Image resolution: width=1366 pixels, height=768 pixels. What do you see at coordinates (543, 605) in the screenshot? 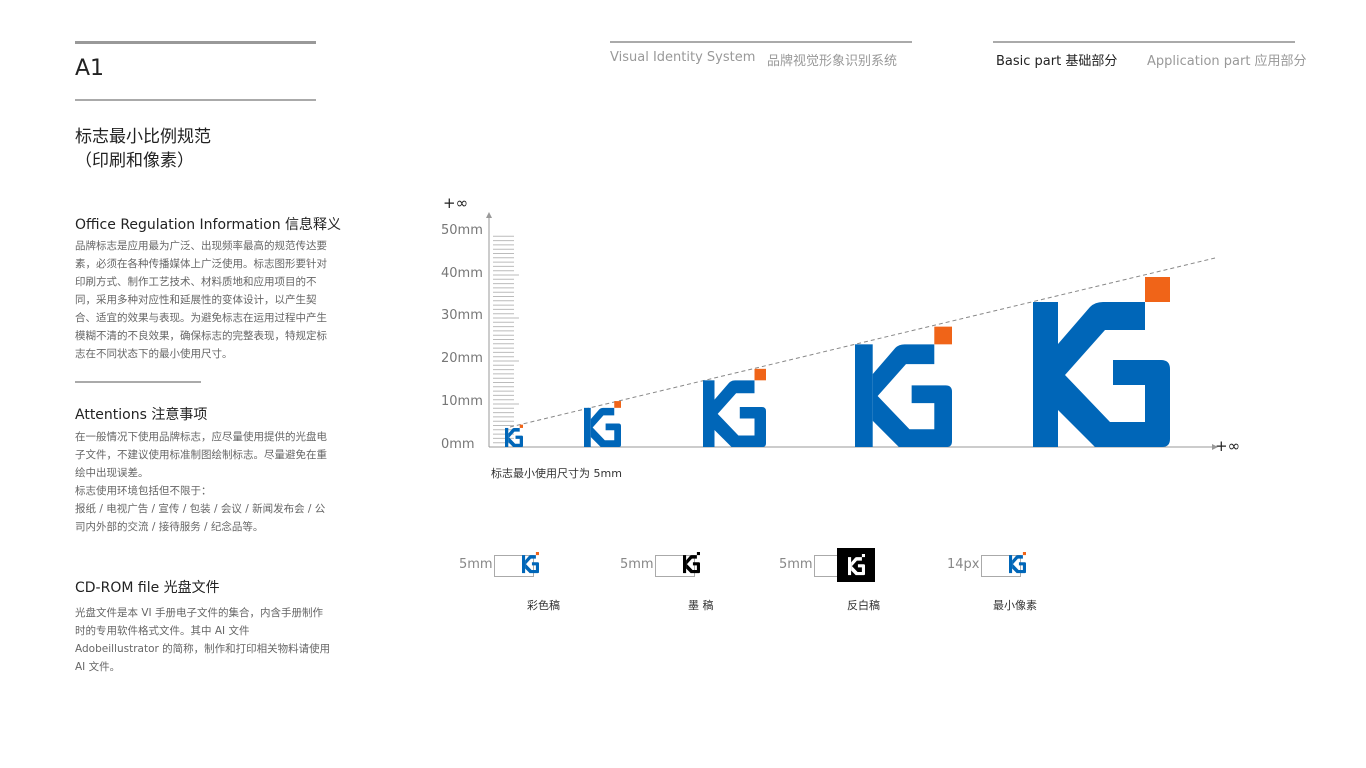
I see `variant-label: 彩色稿` at bounding box center [543, 605].